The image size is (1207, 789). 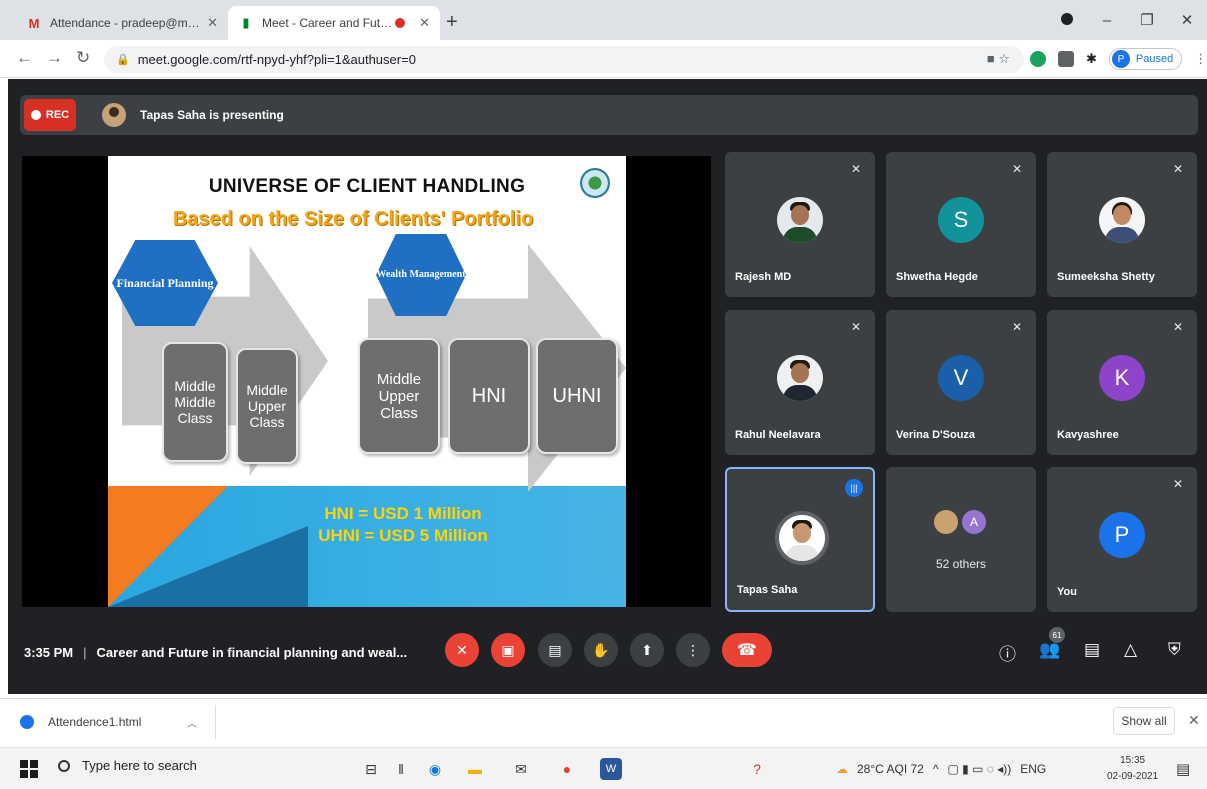 What do you see at coordinates (1147, 20) in the screenshot?
I see `restore-button: ❐` at bounding box center [1147, 20].